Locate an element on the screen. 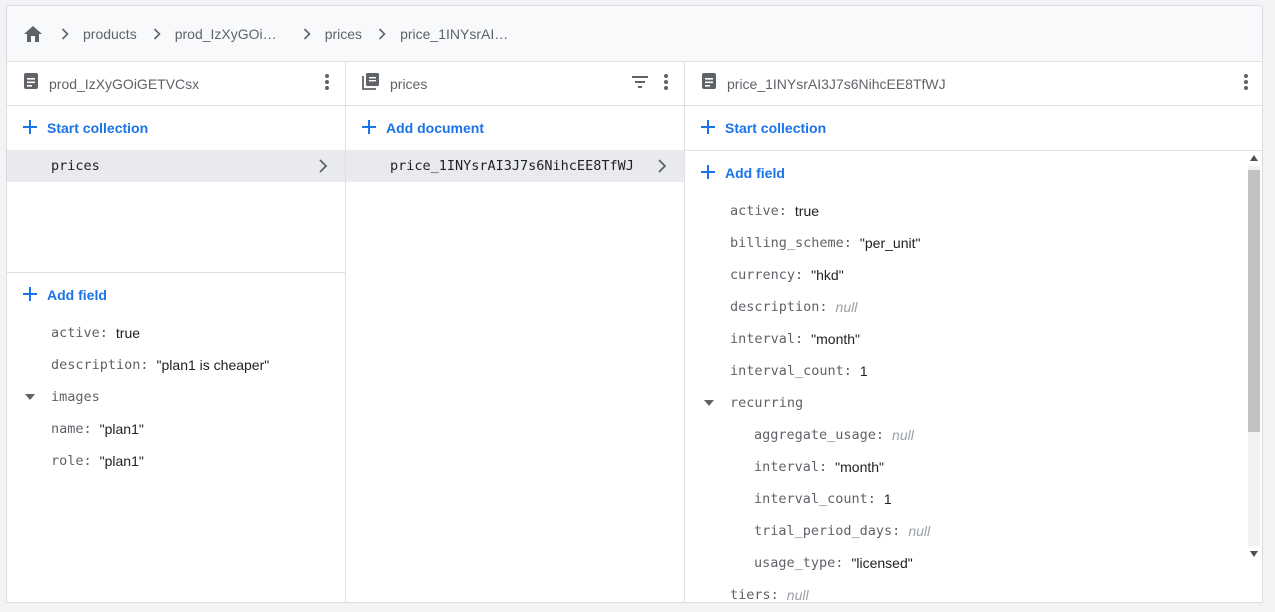 The width and height of the screenshot is (1275, 612). panel-header: price_1INYsrAI3J7s6NihcEE8TfWJ is located at coordinates (973, 84).